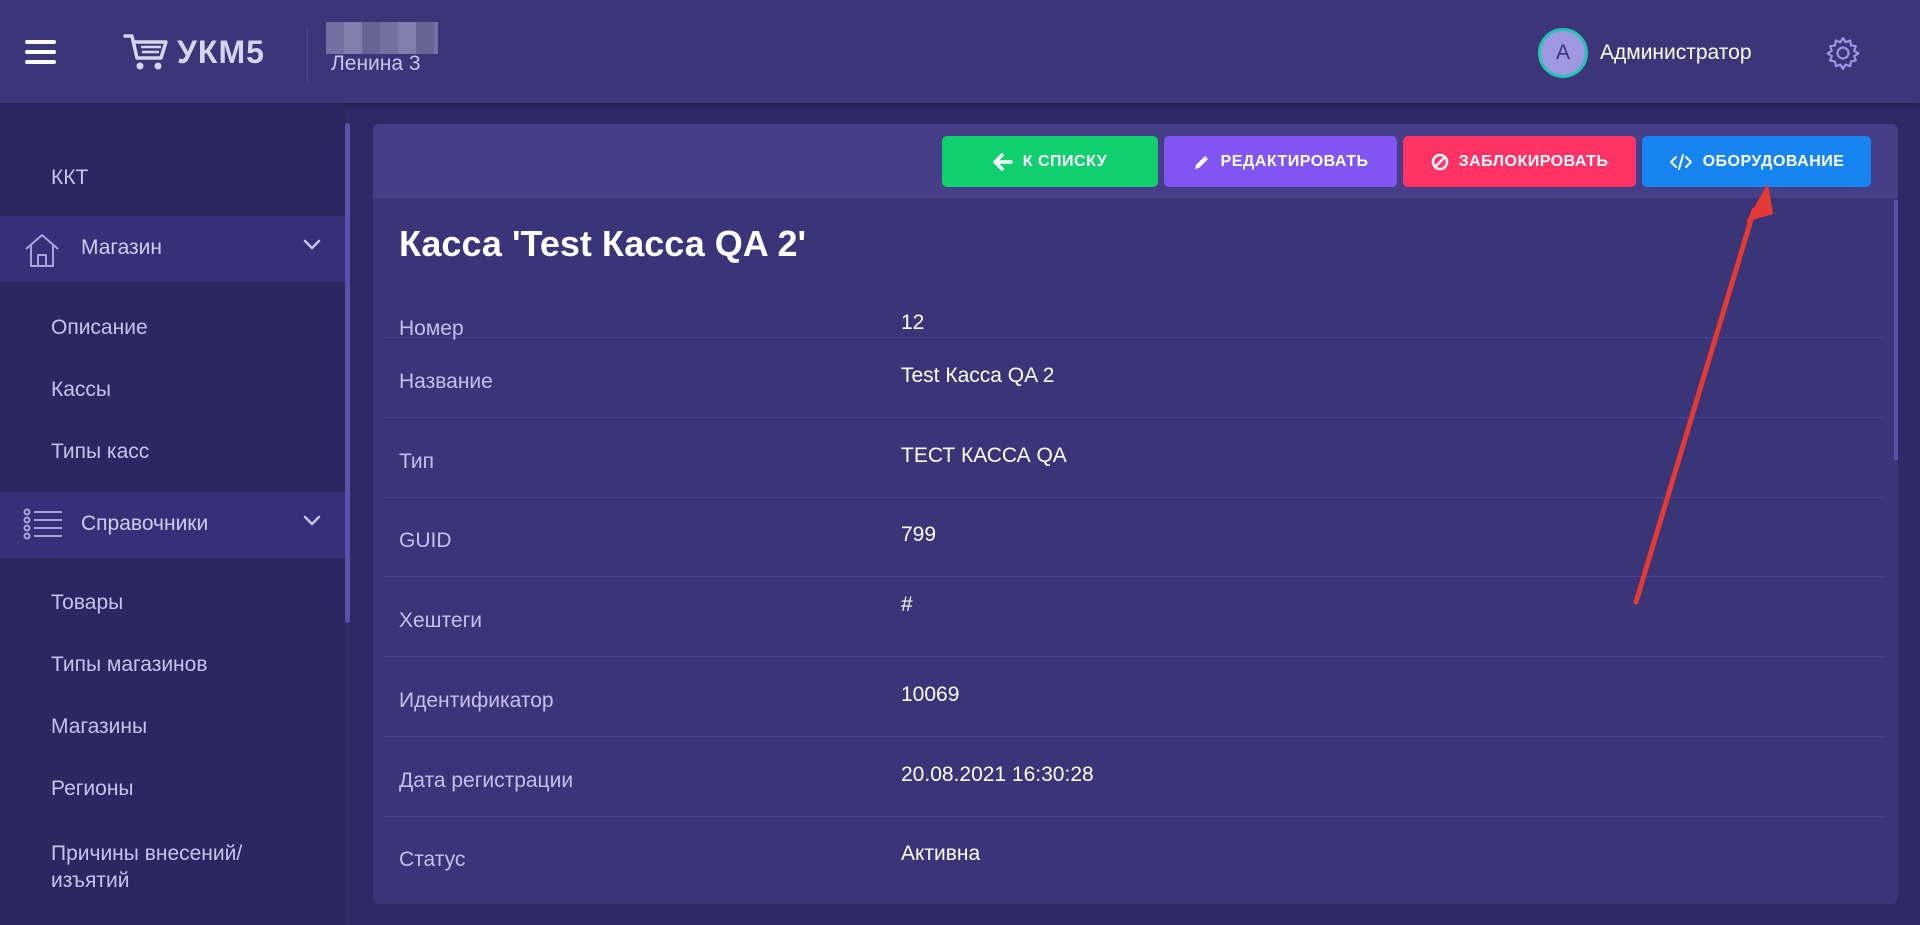 This screenshot has width=1920, height=925. I want to click on back-to-list-label: К СПИСКУ, so click(1065, 161).